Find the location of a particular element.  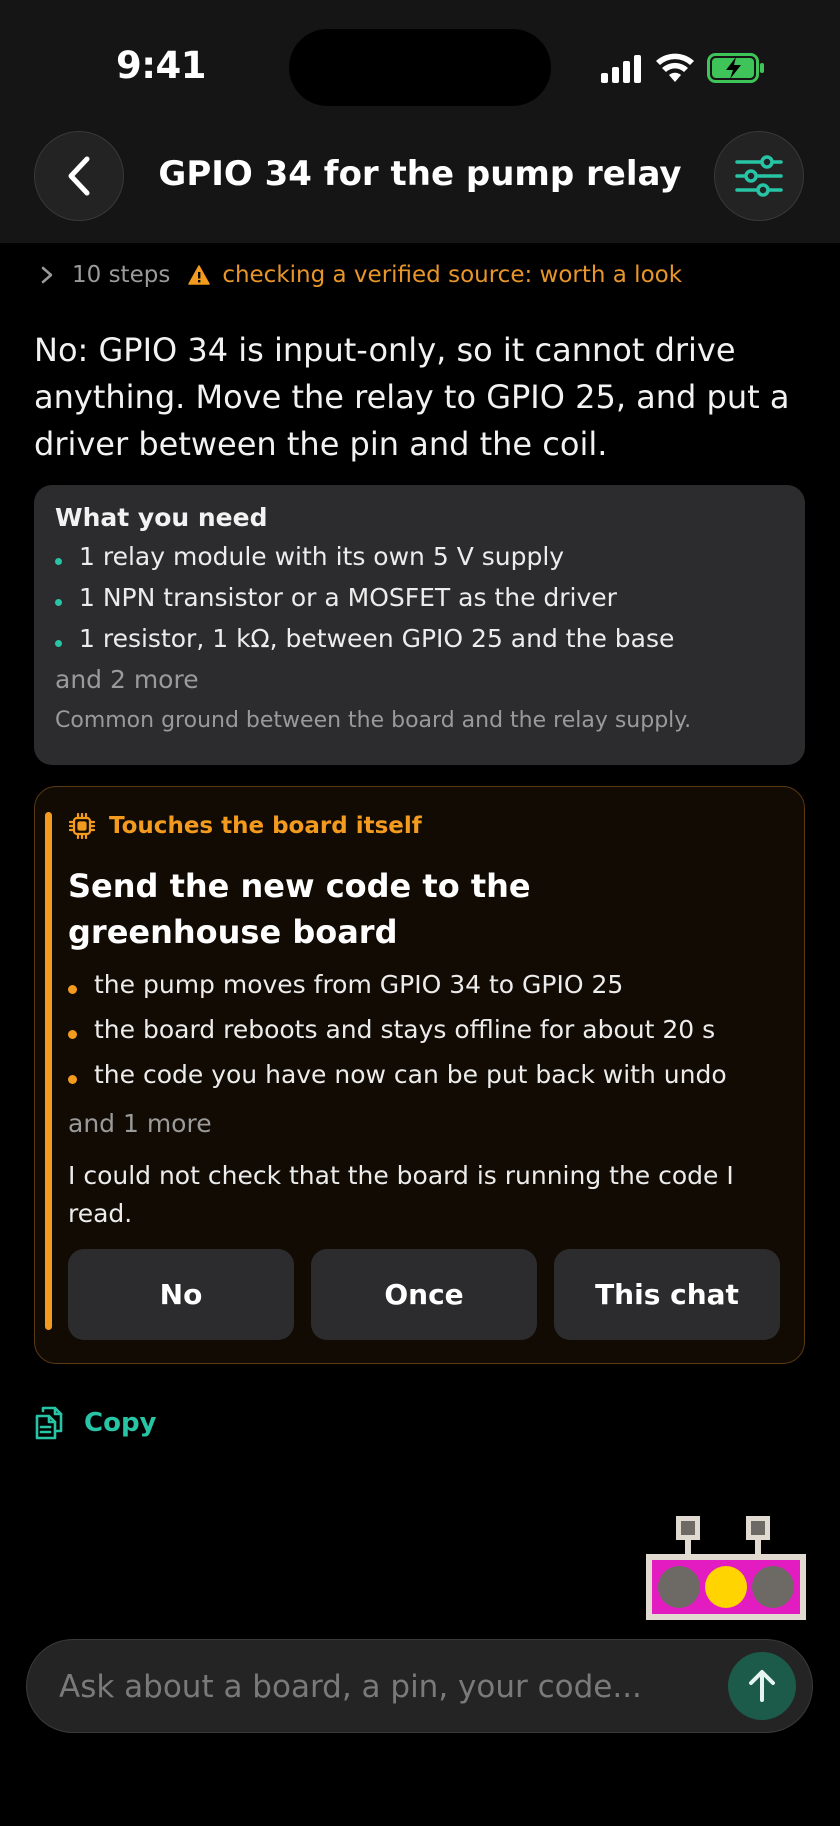

chevron-right-icon is located at coordinates (47, 275).